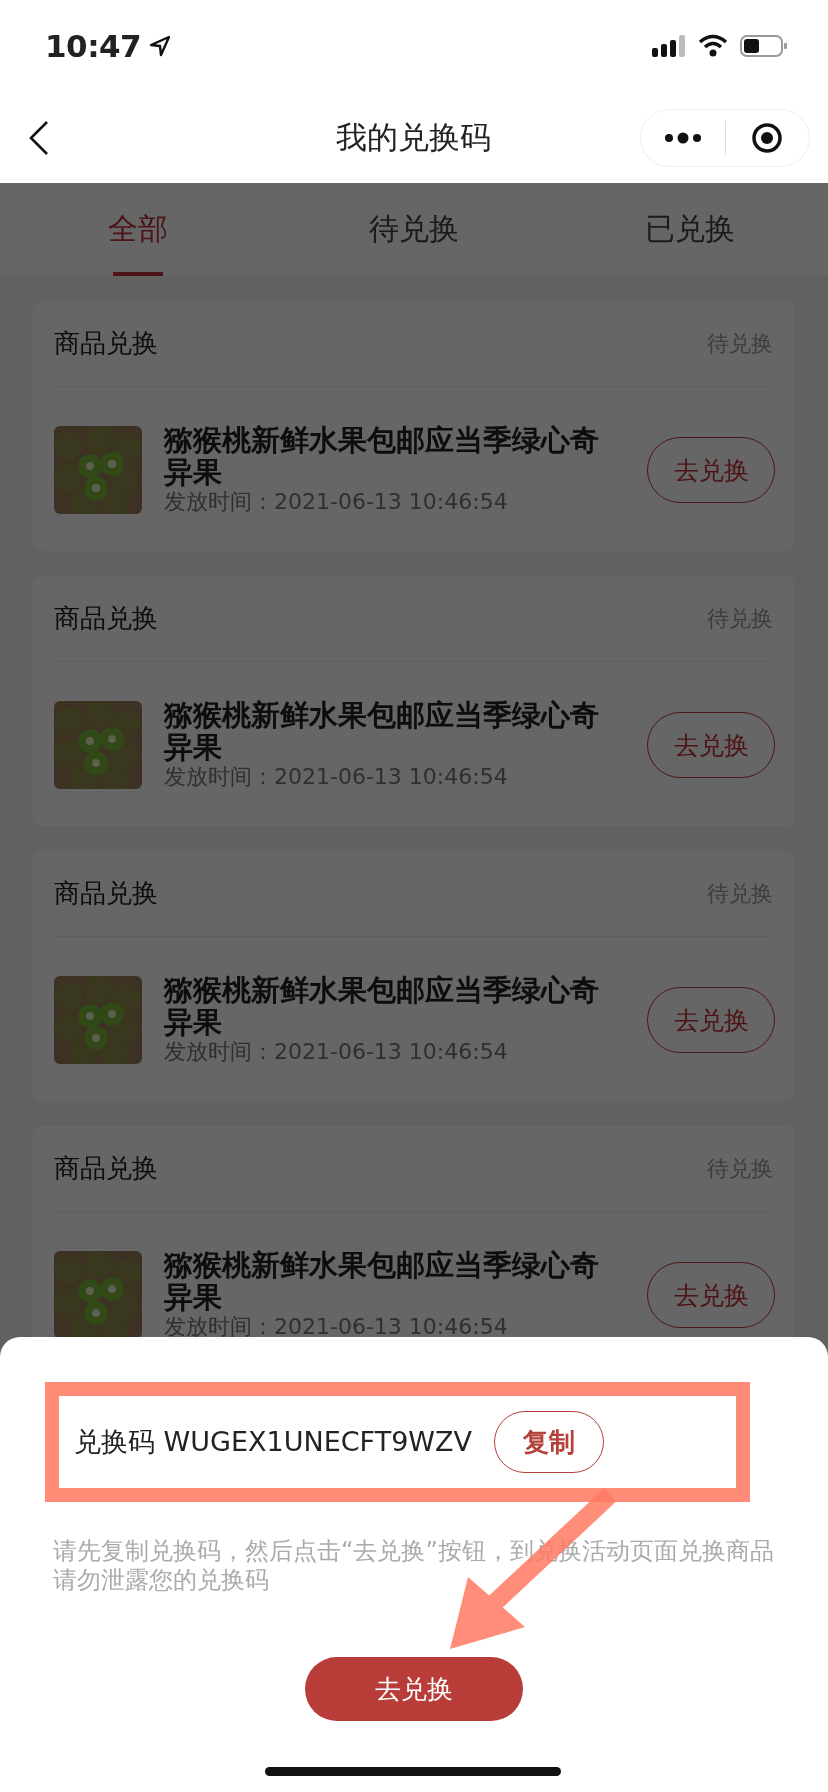  Describe the element at coordinates (690, 229) in the screenshot. I see `tab: 已兑换` at that location.